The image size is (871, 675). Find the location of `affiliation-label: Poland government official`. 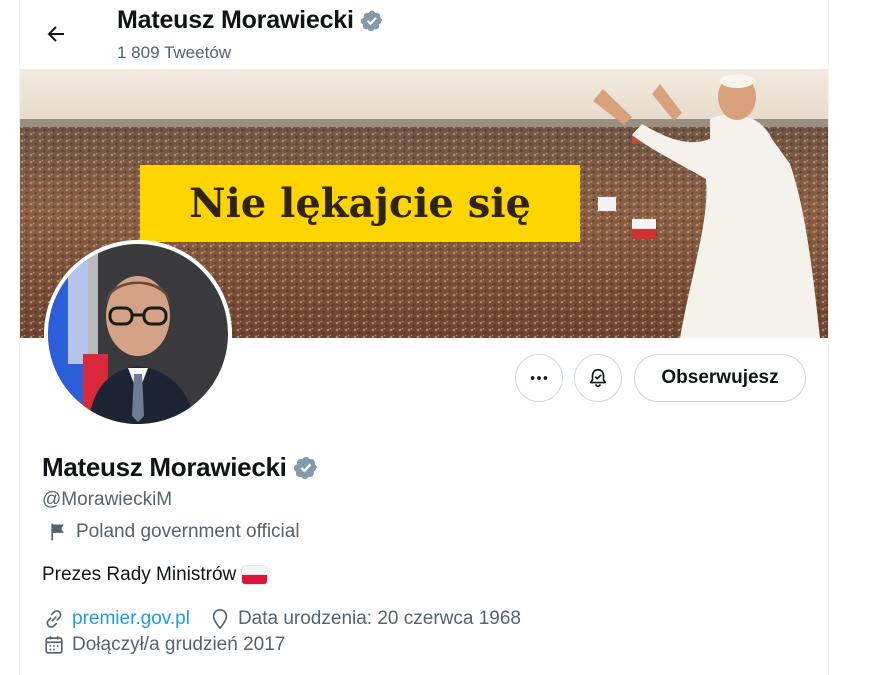

affiliation-label: Poland government official is located at coordinates (174, 532).